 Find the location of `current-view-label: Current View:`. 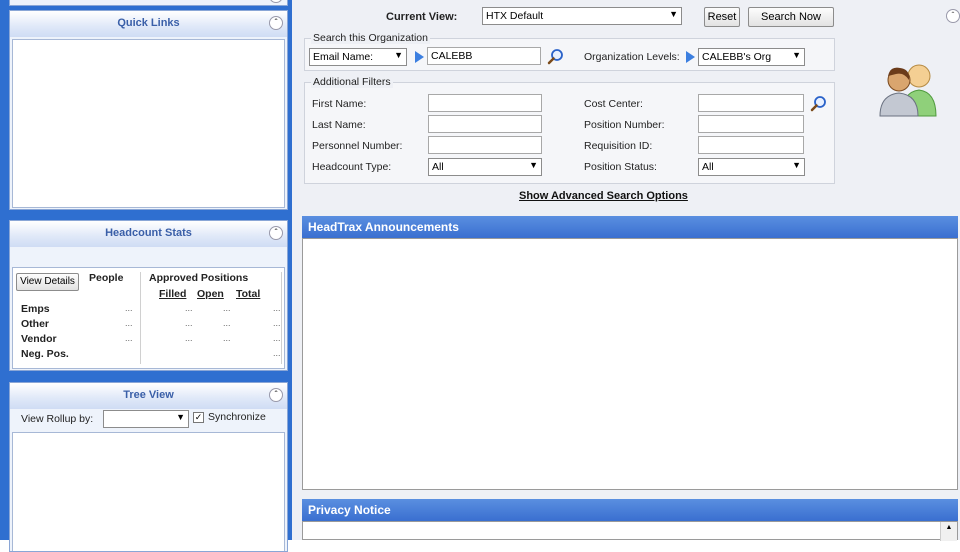

current-view-label: Current View: is located at coordinates (422, 17).